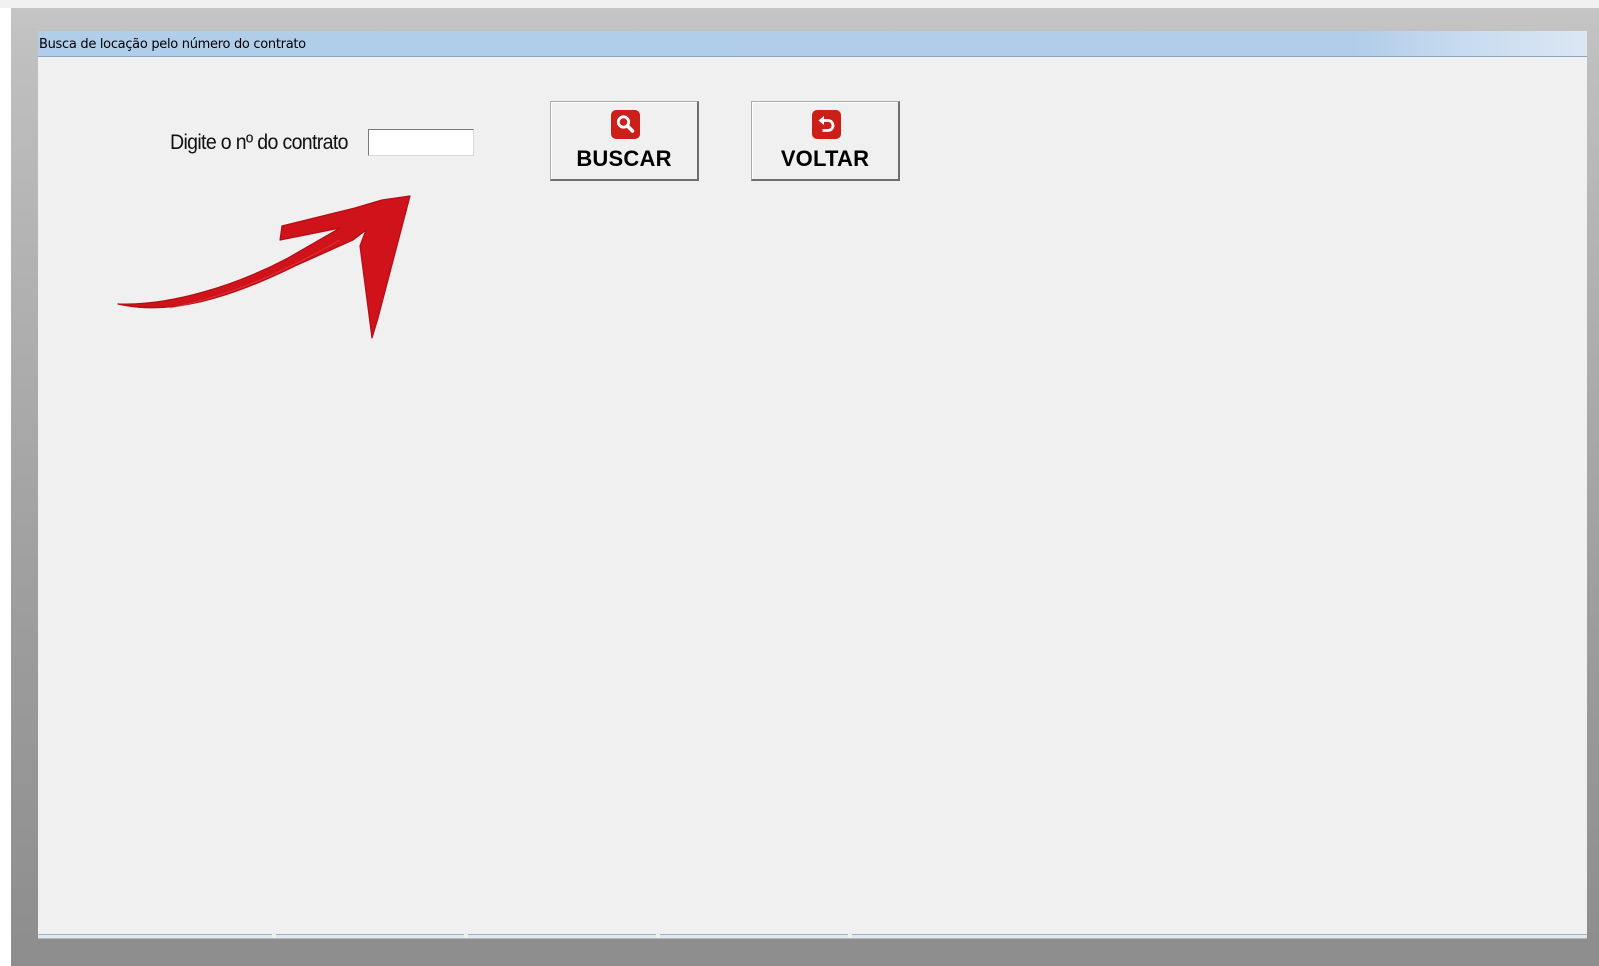  I want to click on window-title: Busca de locação pelo número do contrato, so click(172, 44).